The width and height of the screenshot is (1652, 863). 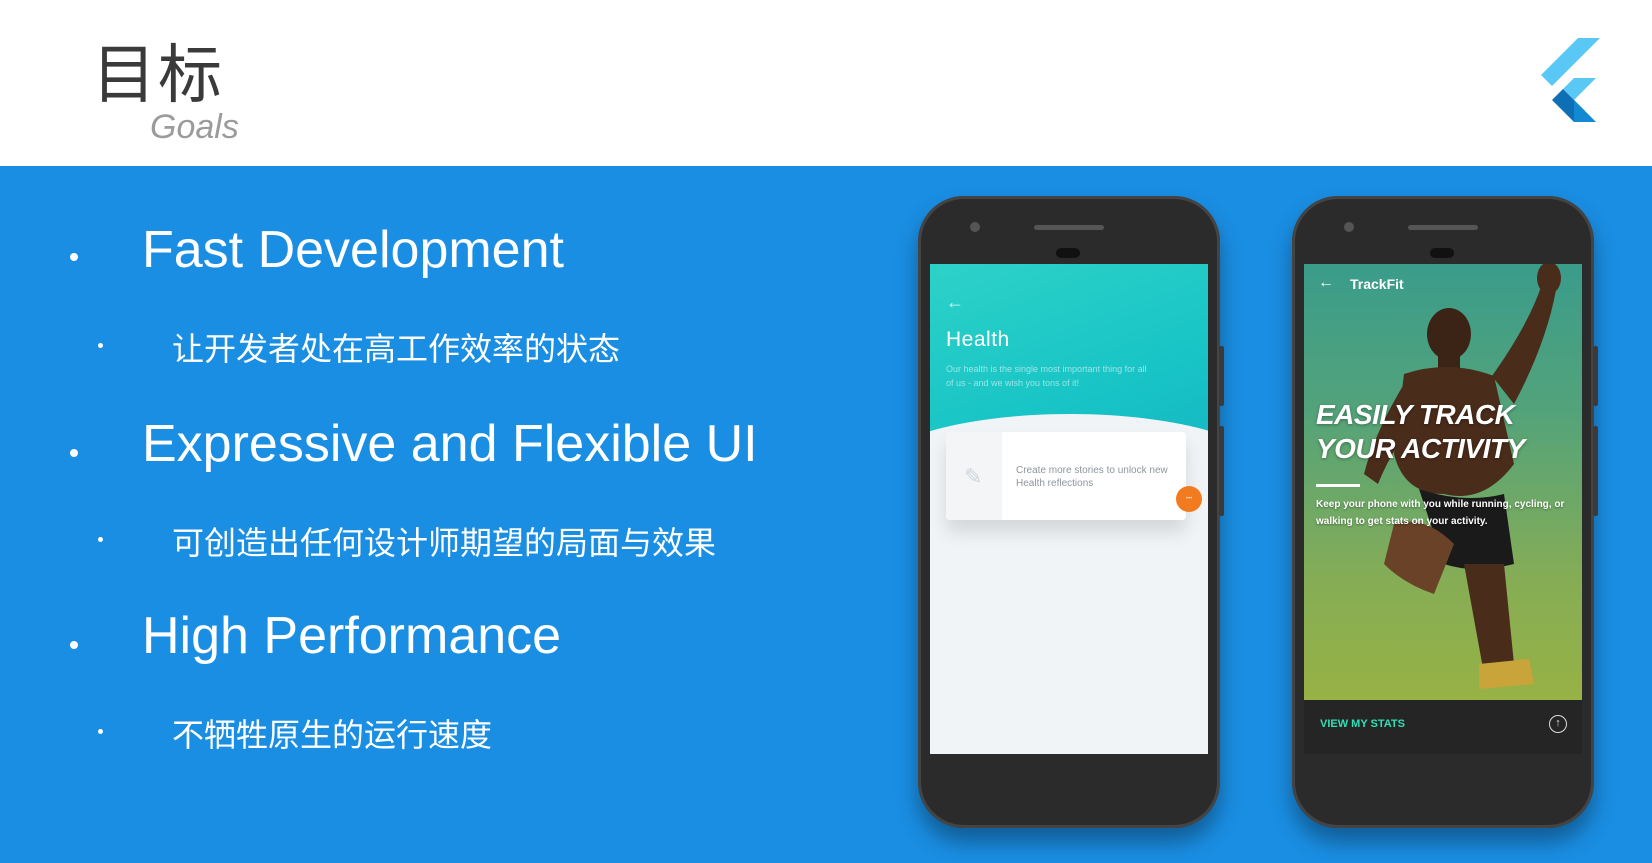 What do you see at coordinates (1462, 476) in the screenshot?
I see `athlete-photo` at bounding box center [1462, 476].